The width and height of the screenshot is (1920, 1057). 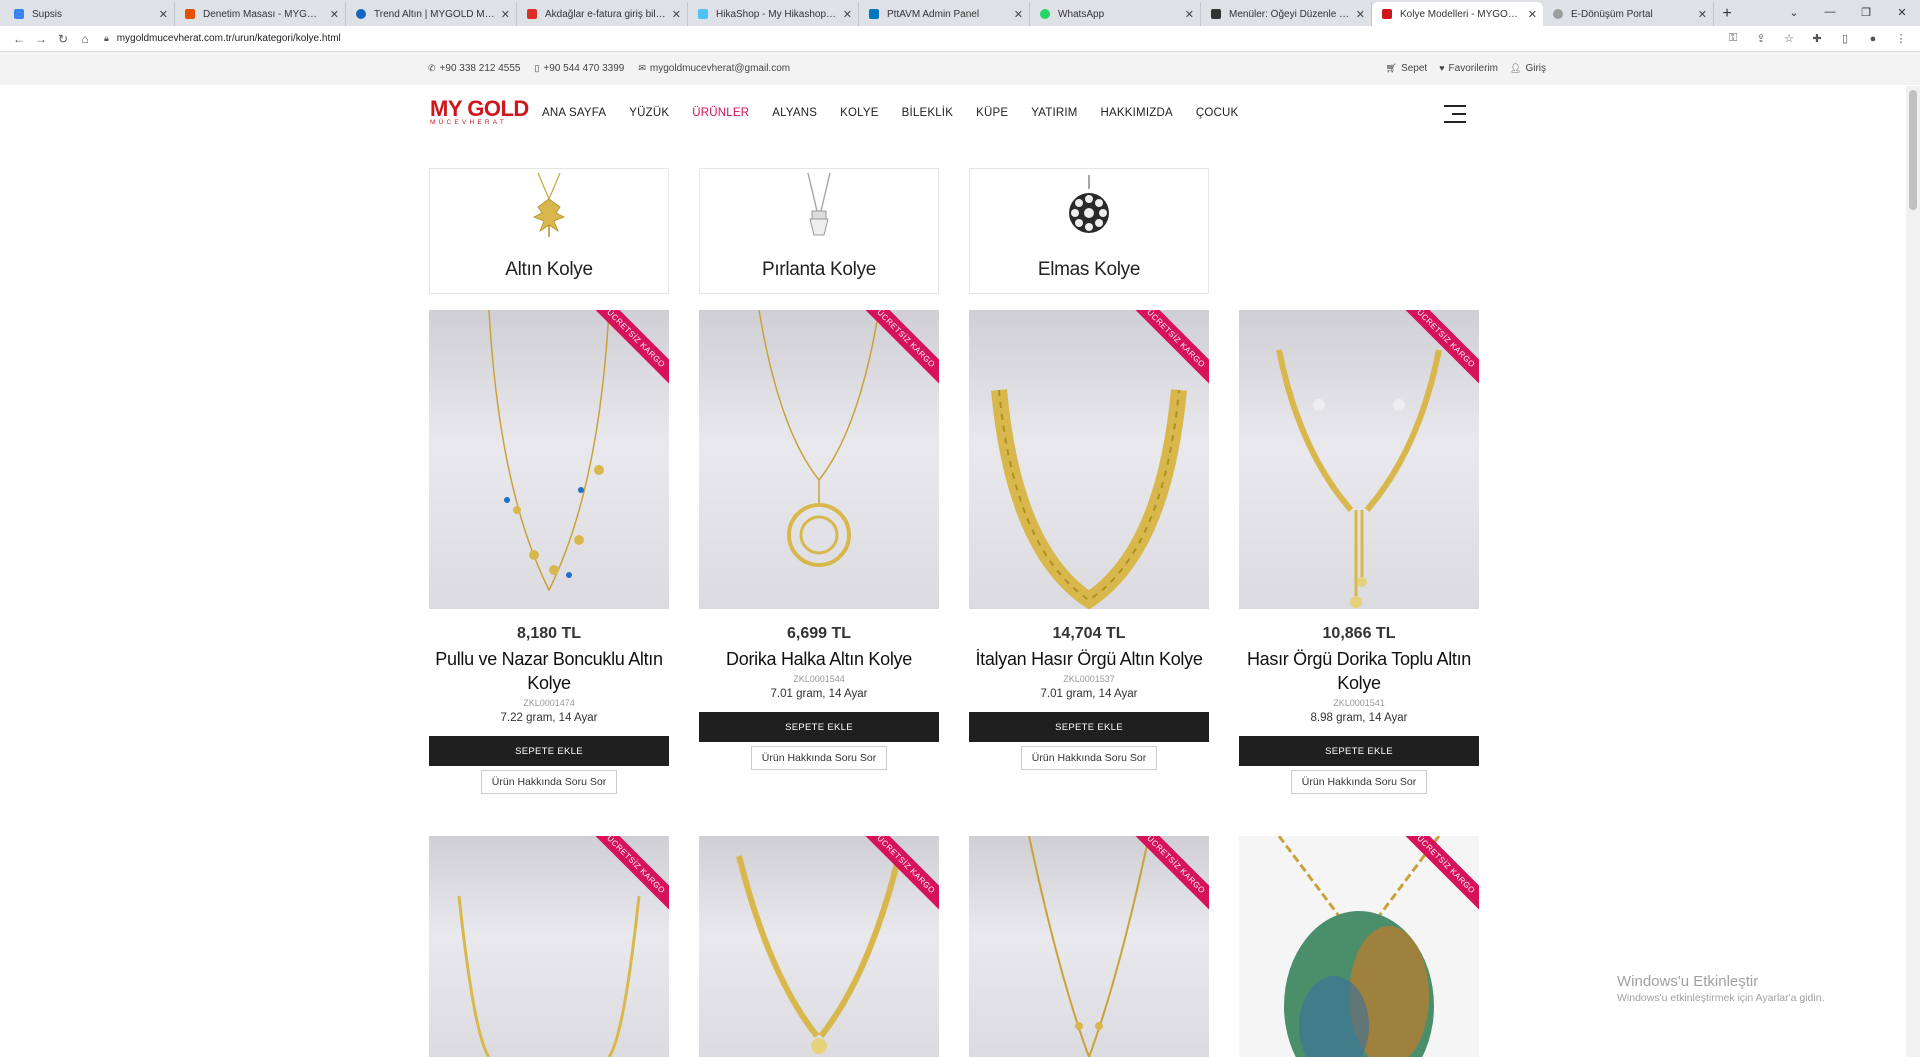 I want to click on nav-necklaces: KOLYE, so click(x=859, y=113).